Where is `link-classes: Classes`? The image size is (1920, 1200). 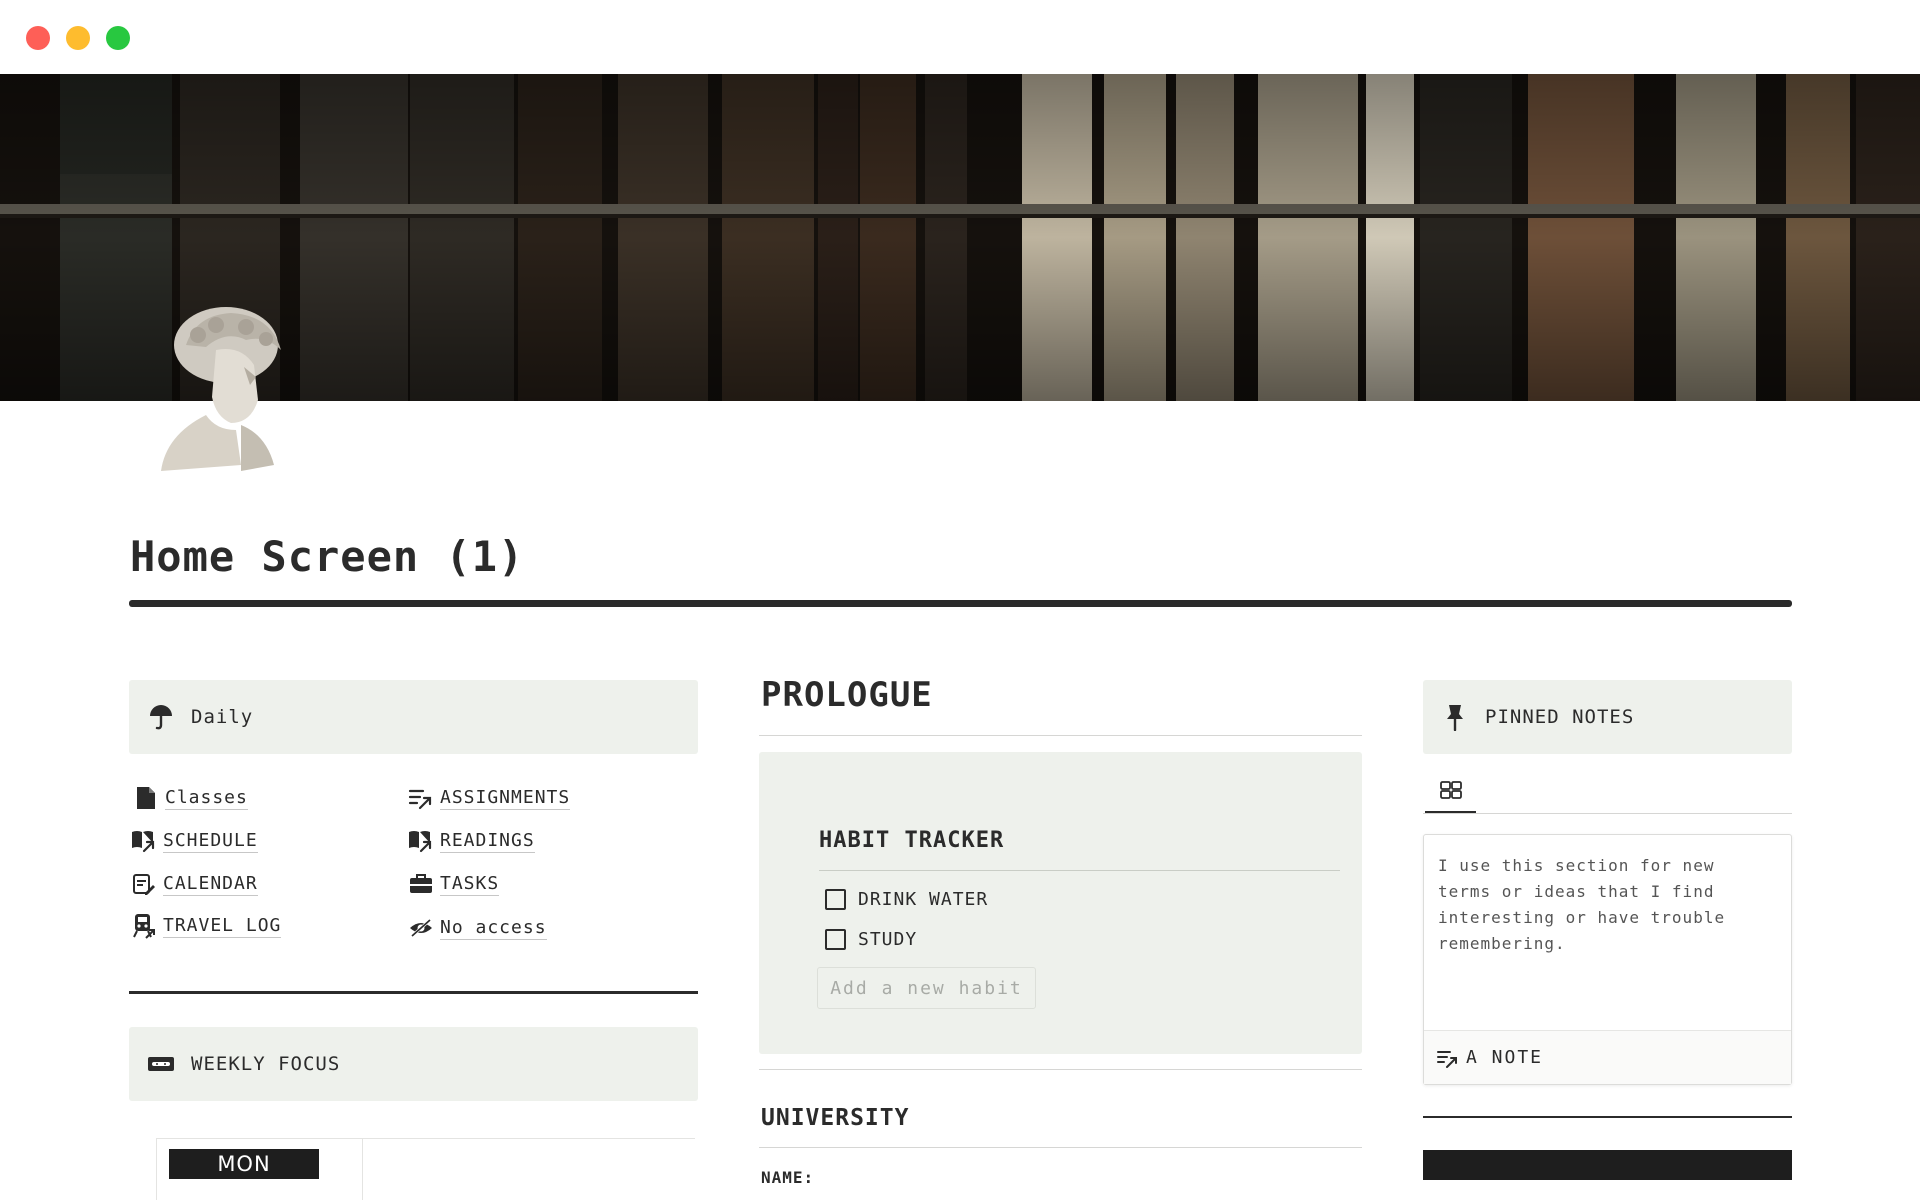 link-classes: Classes is located at coordinates (190, 798).